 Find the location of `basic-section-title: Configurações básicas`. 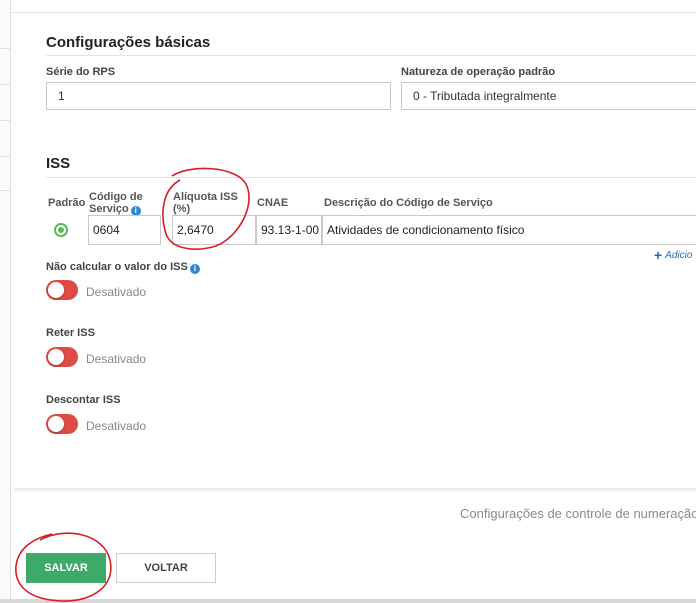

basic-section-title: Configurações básicas is located at coordinates (128, 42).